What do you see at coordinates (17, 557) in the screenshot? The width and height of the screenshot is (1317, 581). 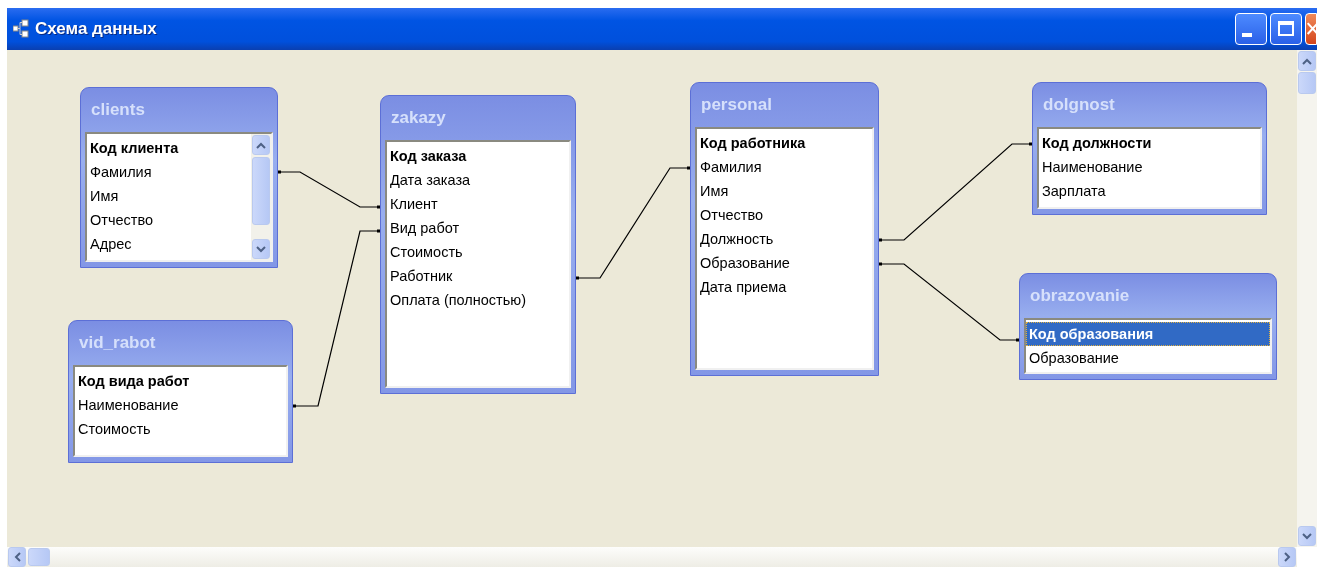 I see `scroll-left-icon` at bounding box center [17, 557].